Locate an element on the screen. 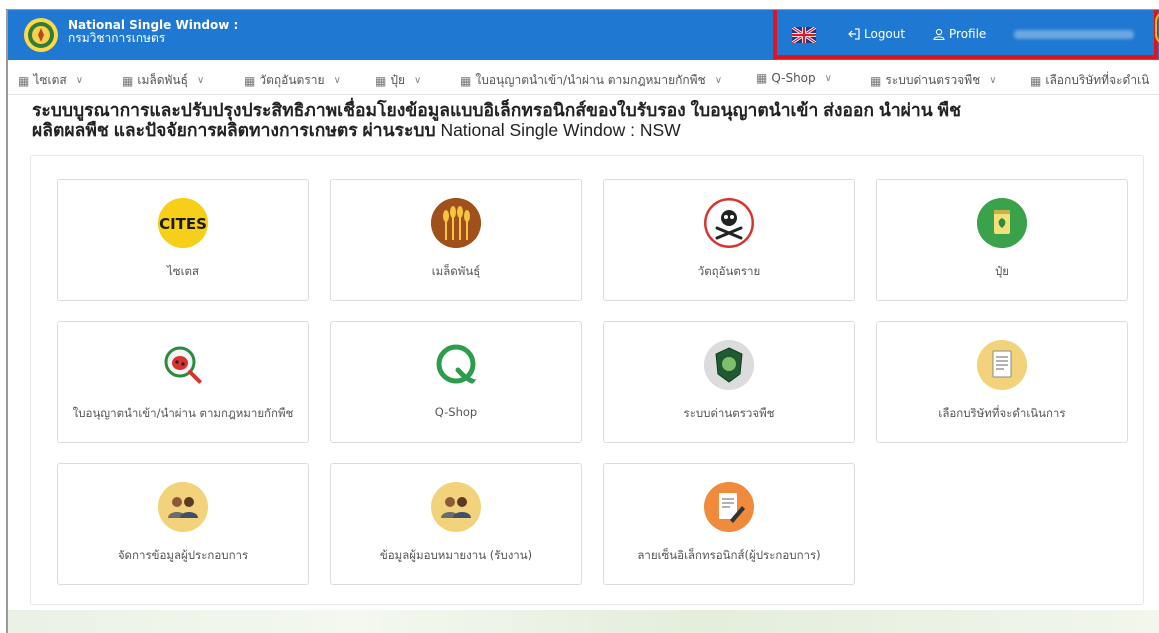 The height and width of the screenshot is (633, 1159). brand-title: National Single Window : กรมวิชาการเกษตร is located at coordinates (153, 32).